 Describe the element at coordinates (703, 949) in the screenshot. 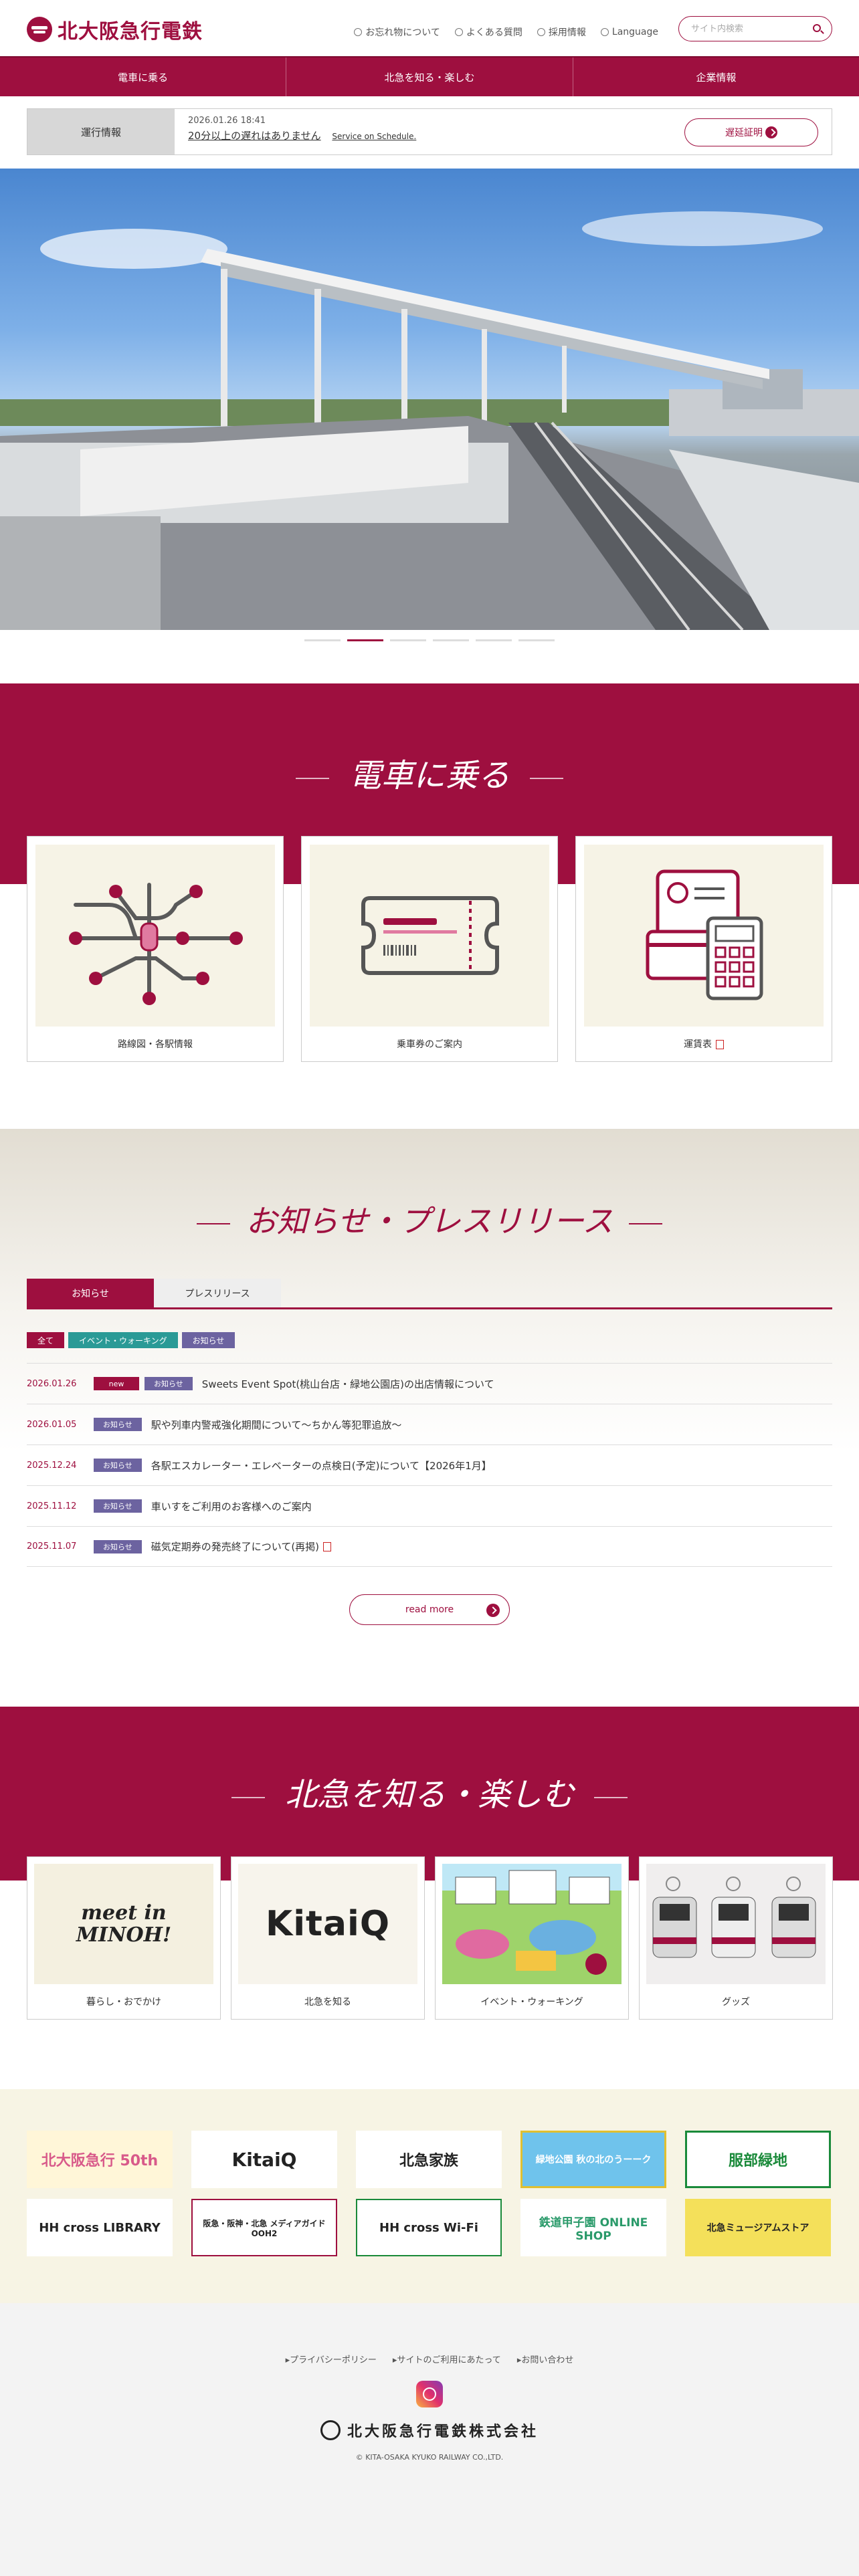

I see `card-fares: 運賃表` at that location.